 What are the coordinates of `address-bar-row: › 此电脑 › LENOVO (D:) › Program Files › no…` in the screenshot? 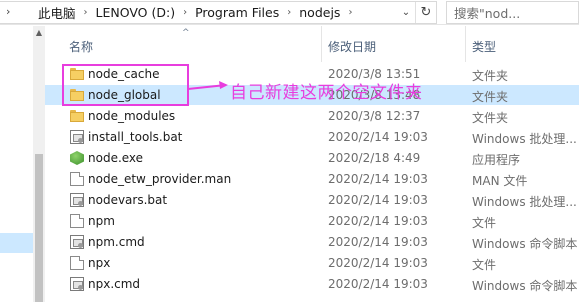 It's located at (289, 12).